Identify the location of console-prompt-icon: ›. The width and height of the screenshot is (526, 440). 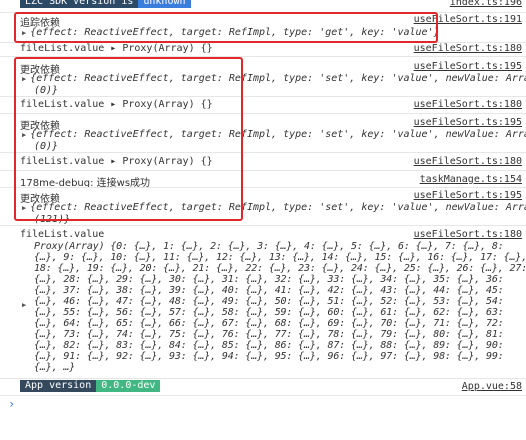
(11, 404).